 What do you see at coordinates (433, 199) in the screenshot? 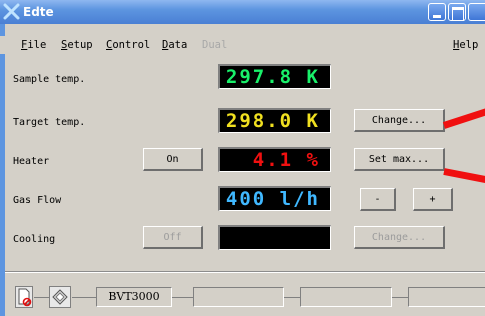
I see `gas-increase-button: +` at bounding box center [433, 199].